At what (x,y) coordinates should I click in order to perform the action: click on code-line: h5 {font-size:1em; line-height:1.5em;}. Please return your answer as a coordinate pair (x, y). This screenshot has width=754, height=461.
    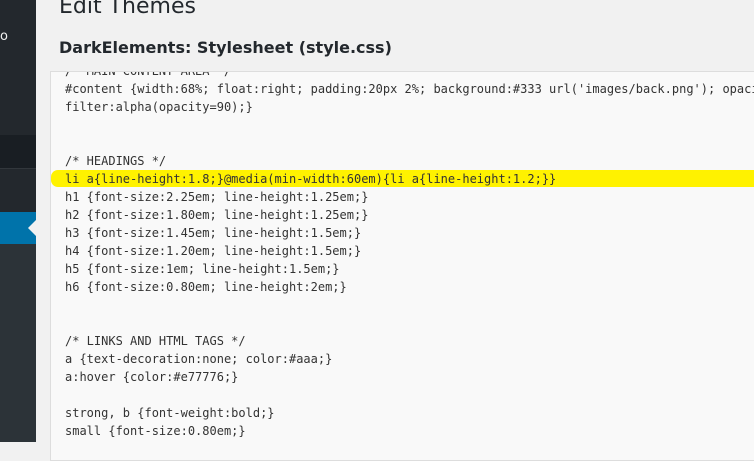
    Looking at the image, I should click on (409, 269).